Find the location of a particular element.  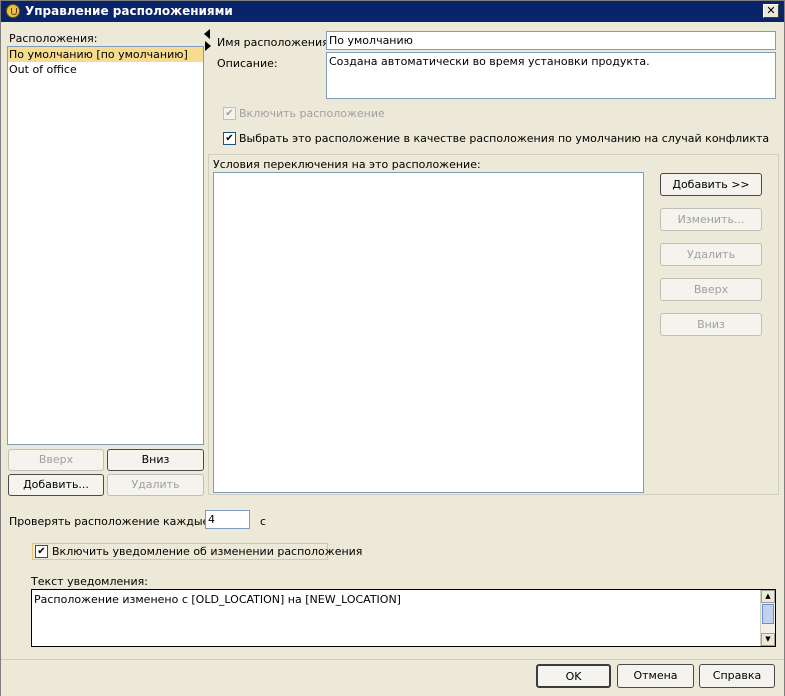

ok-button: OK is located at coordinates (573, 676).